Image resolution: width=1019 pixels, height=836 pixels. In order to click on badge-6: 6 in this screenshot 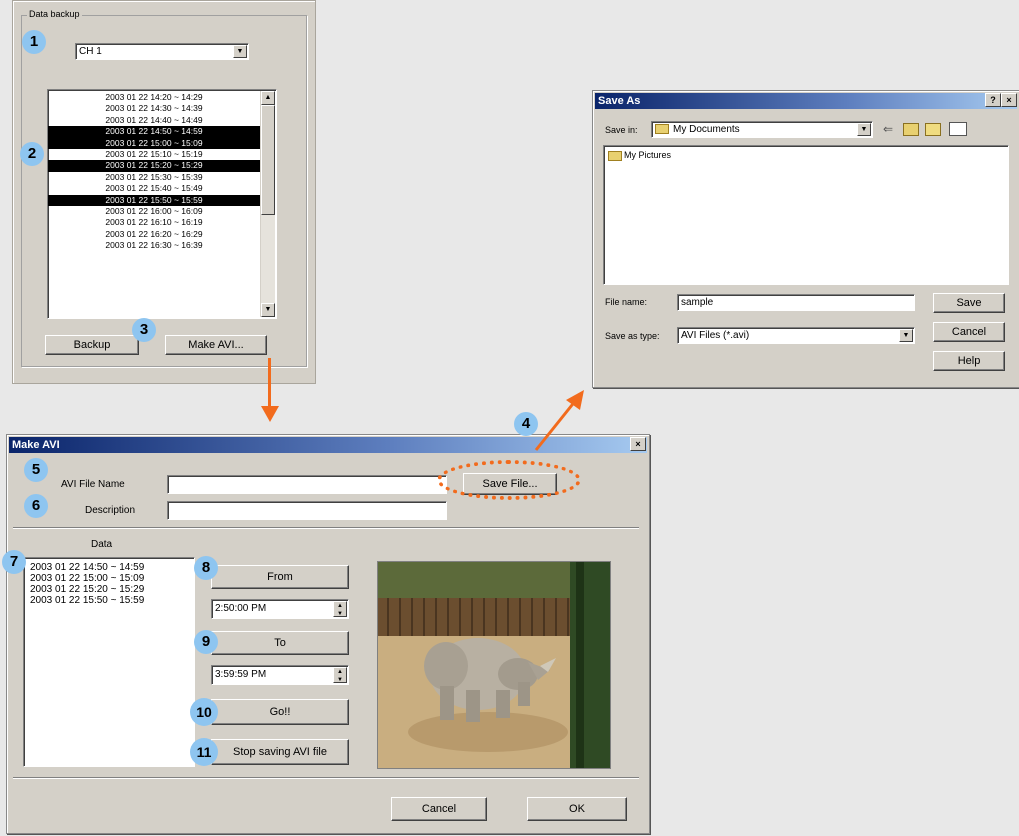, I will do `click(36, 506)`.